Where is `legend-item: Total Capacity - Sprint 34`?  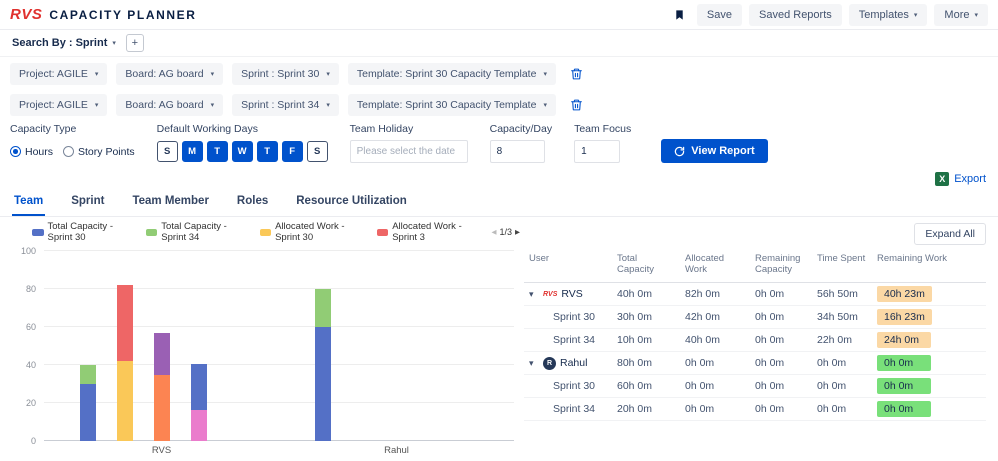
legend-item: Total Capacity - Sprint 34 is located at coordinates (197, 232).